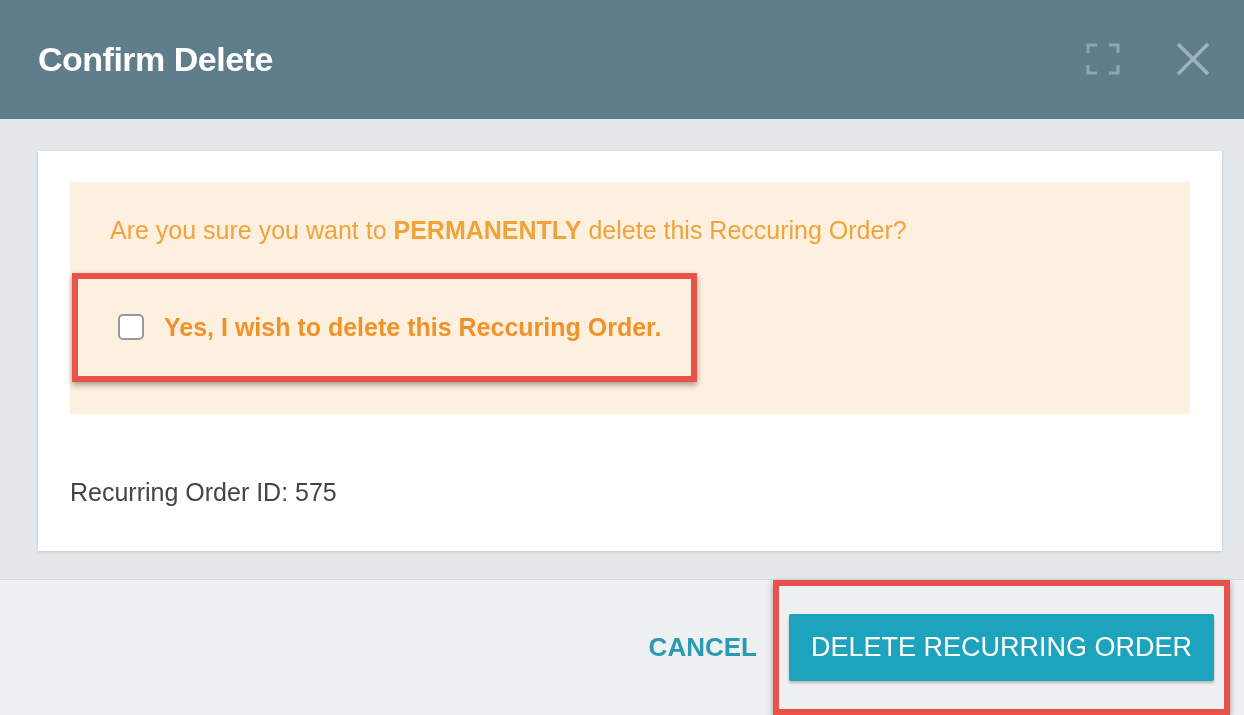 Image resolution: width=1244 pixels, height=715 pixels. What do you see at coordinates (131, 327) in the screenshot?
I see `confirm-checkbox` at bounding box center [131, 327].